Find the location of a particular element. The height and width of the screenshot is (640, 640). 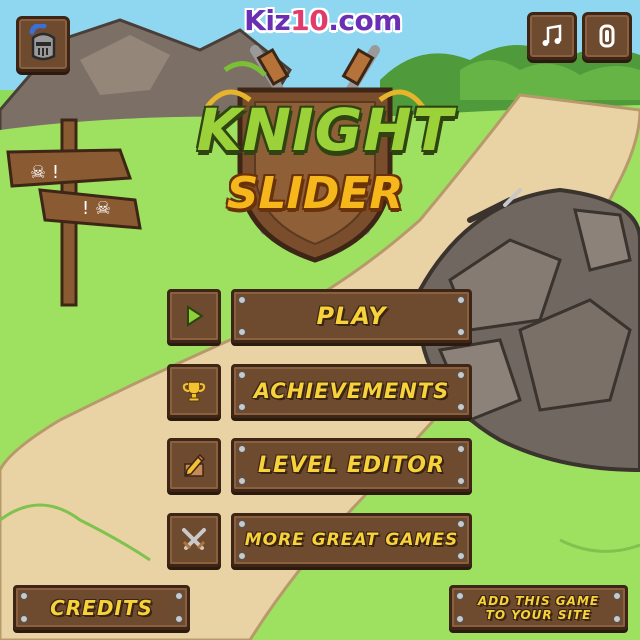

game-title-line1: KNIGHT is located at coordinates (325, 130).